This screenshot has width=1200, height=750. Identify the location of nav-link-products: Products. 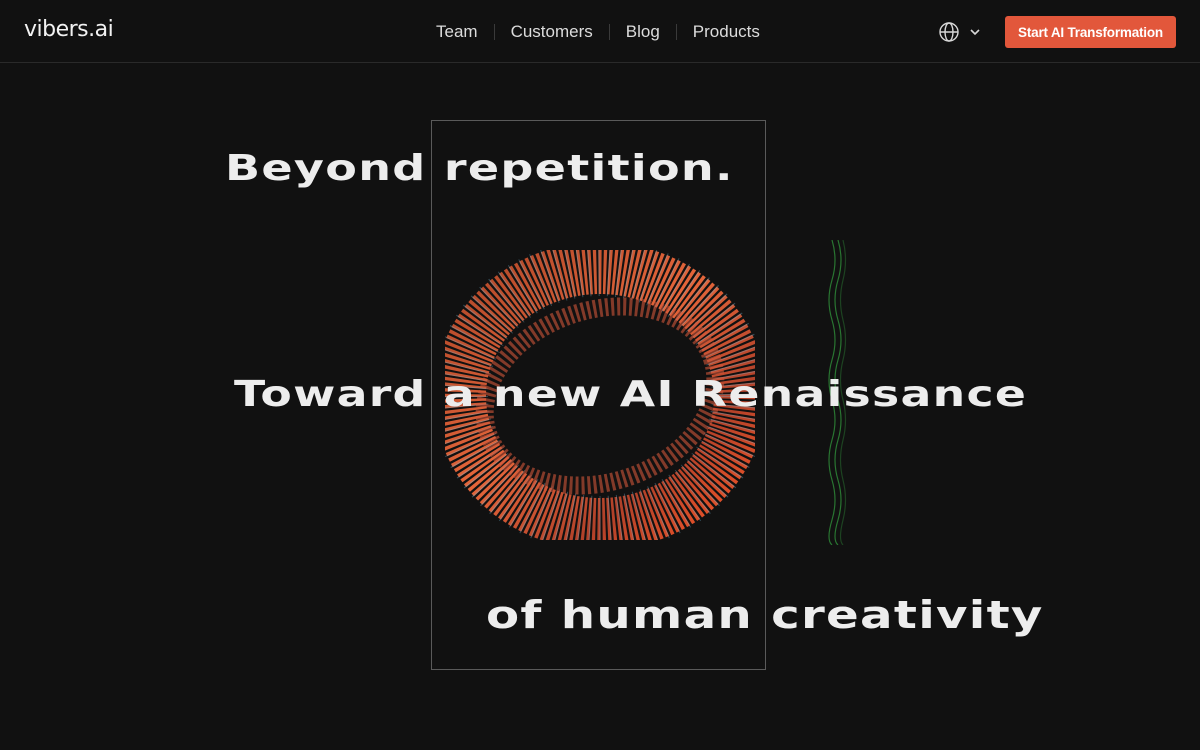
(726, 32).